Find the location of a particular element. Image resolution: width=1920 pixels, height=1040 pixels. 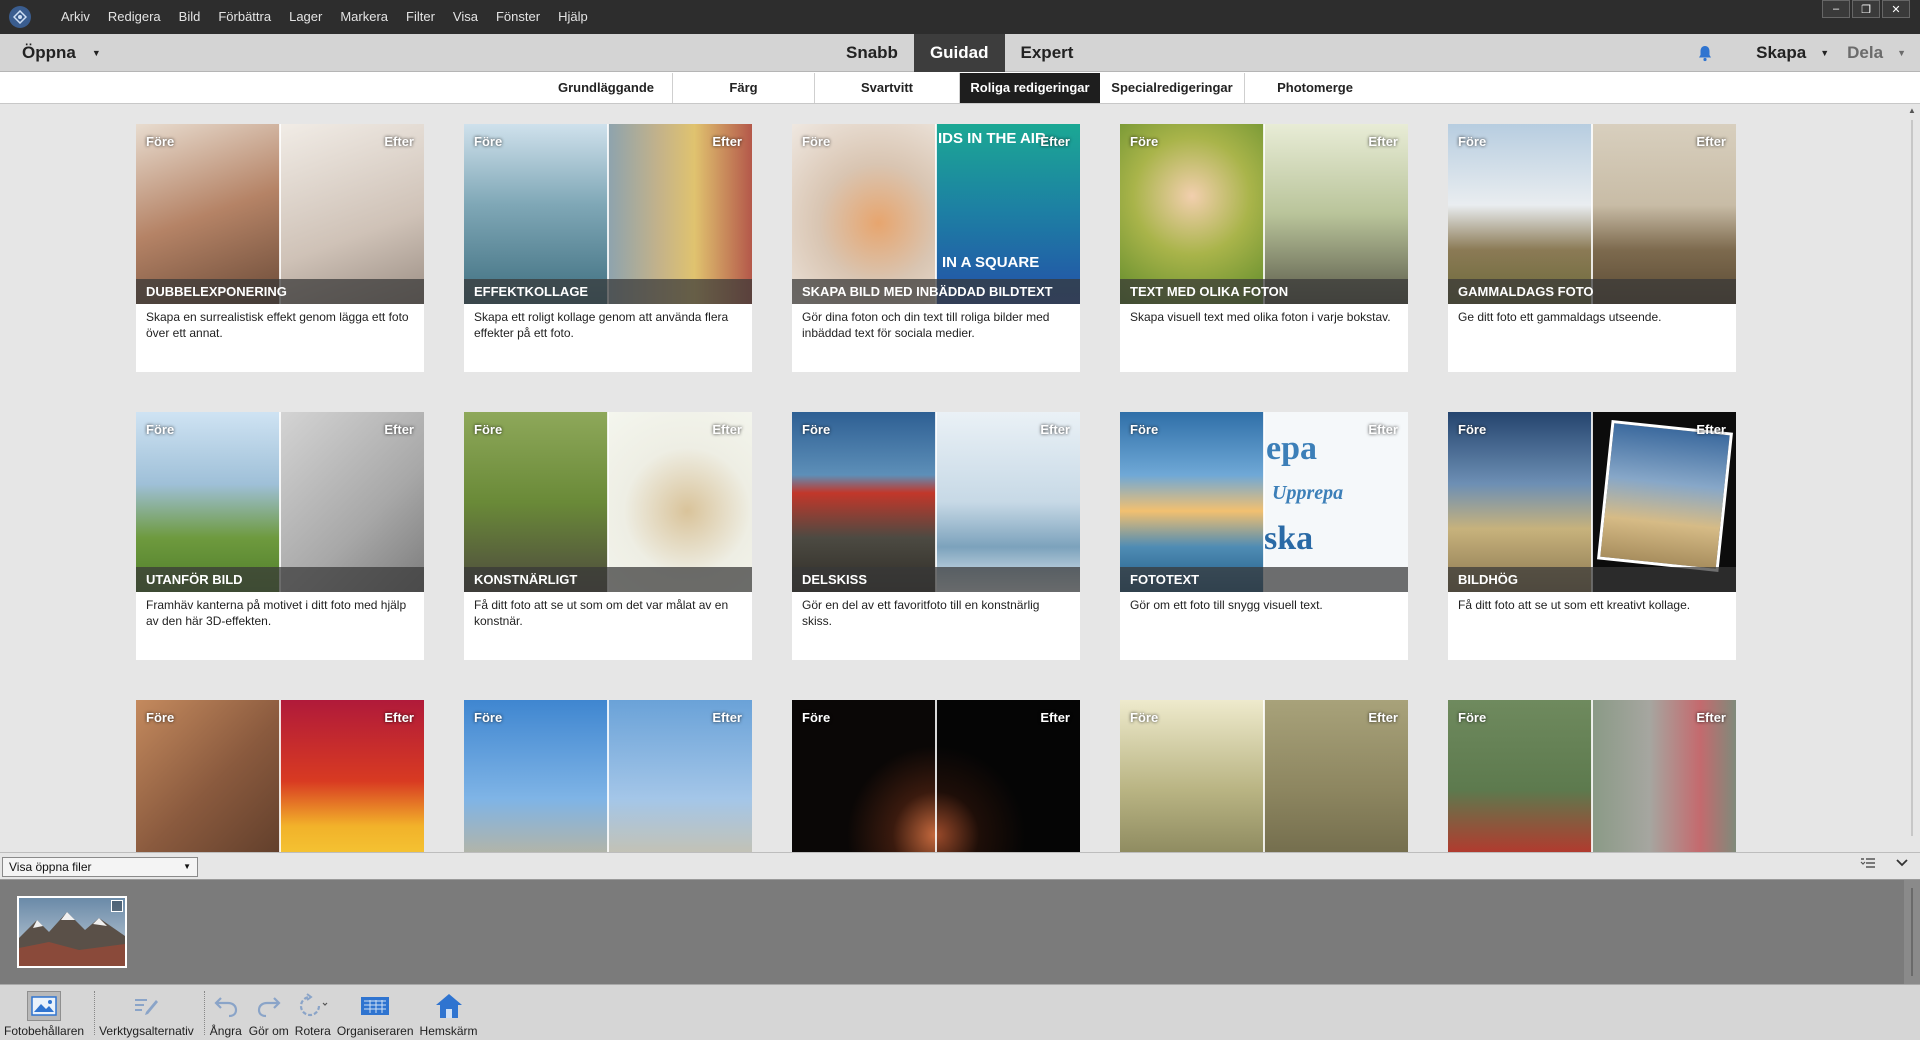

tab-roliga-redigeringar: Roliga redigeringar is located at coordinates (1030, 88).